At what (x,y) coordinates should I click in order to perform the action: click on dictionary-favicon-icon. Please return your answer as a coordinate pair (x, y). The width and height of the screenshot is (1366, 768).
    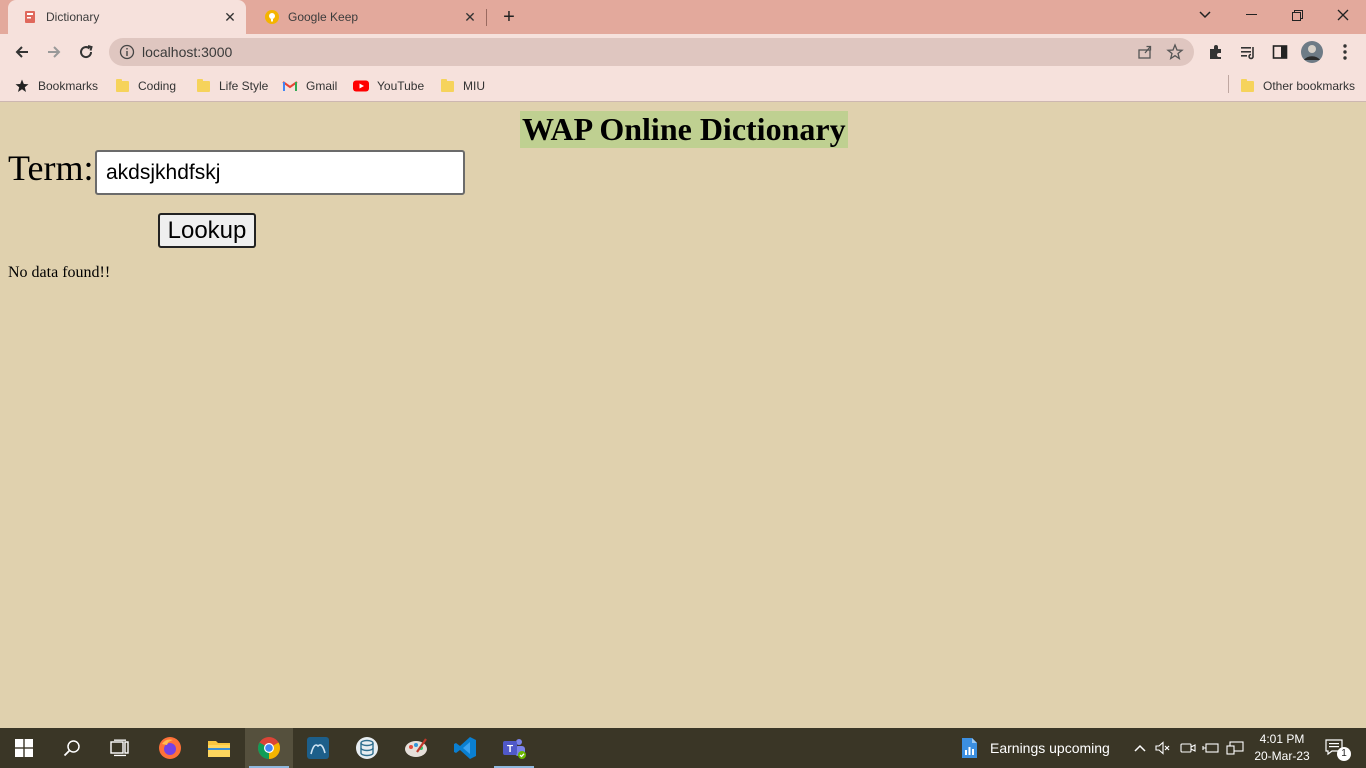
    Looking at the image, I should click on (30, 17).